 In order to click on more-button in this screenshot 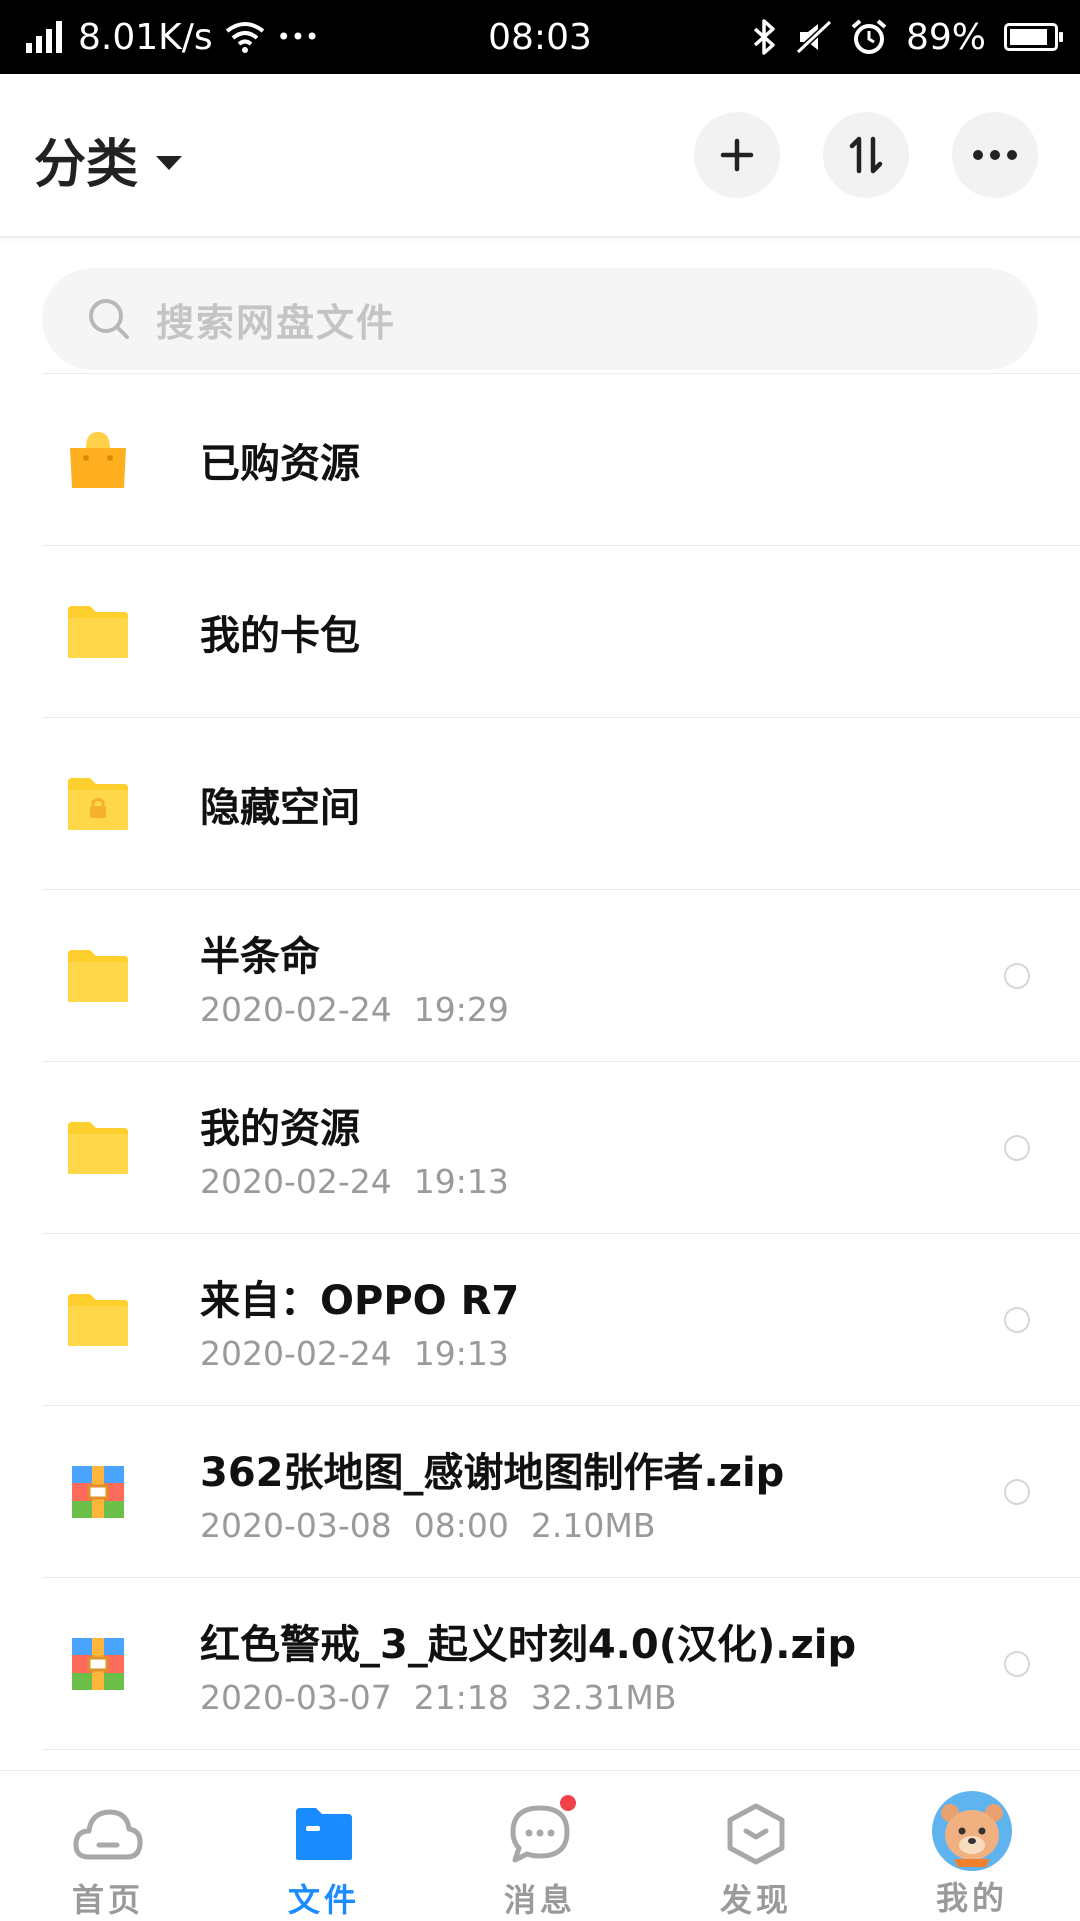, I will do `click(995, 155)`.